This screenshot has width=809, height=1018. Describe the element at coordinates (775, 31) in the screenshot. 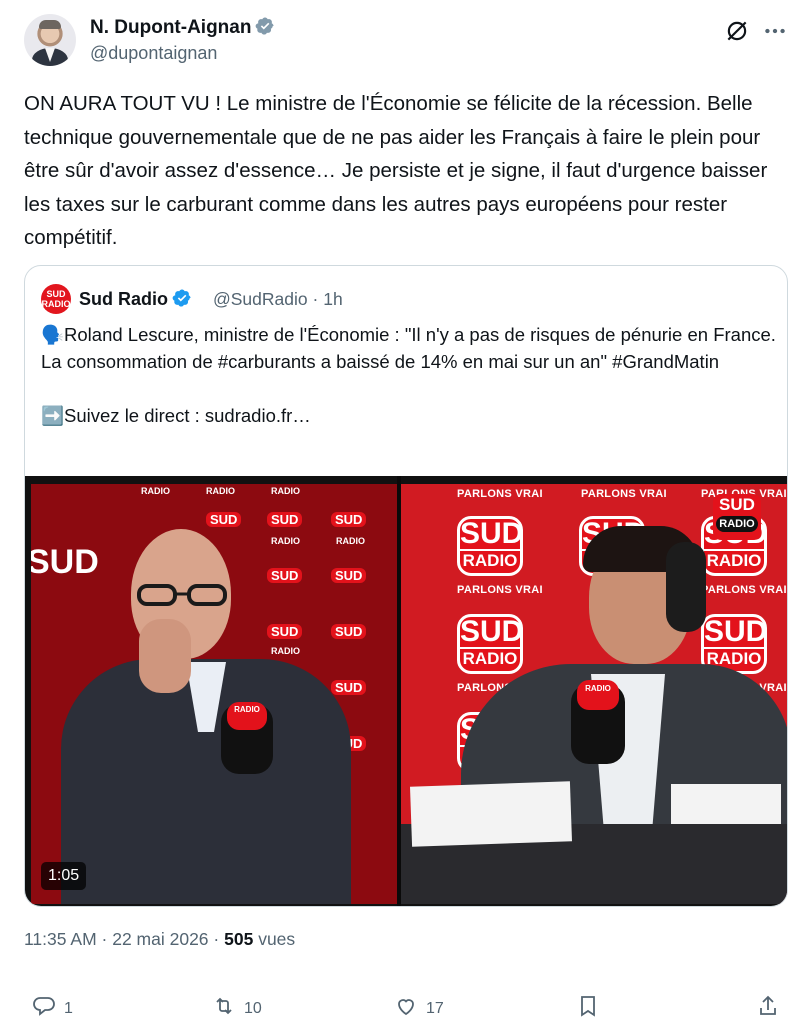

I see `more-icon` at that location.